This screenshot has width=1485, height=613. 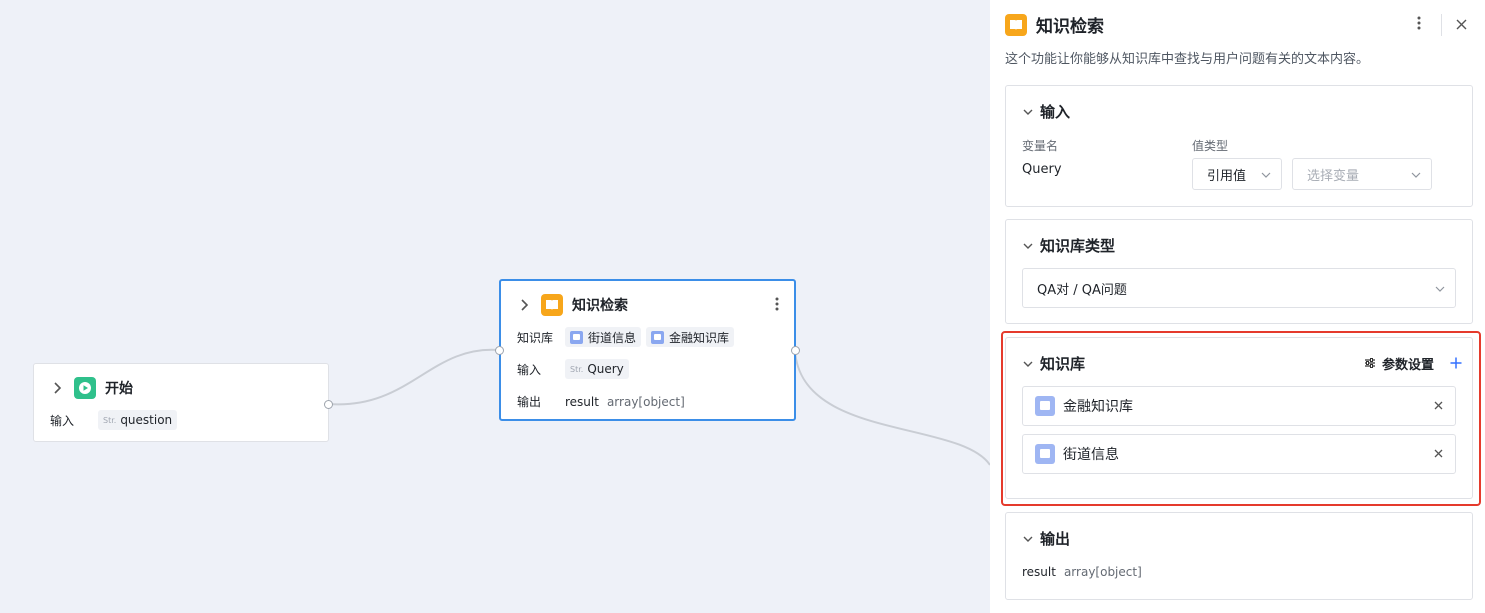 I want to click on param-settings-label: 参数设置, so click(x=1407, y=365).